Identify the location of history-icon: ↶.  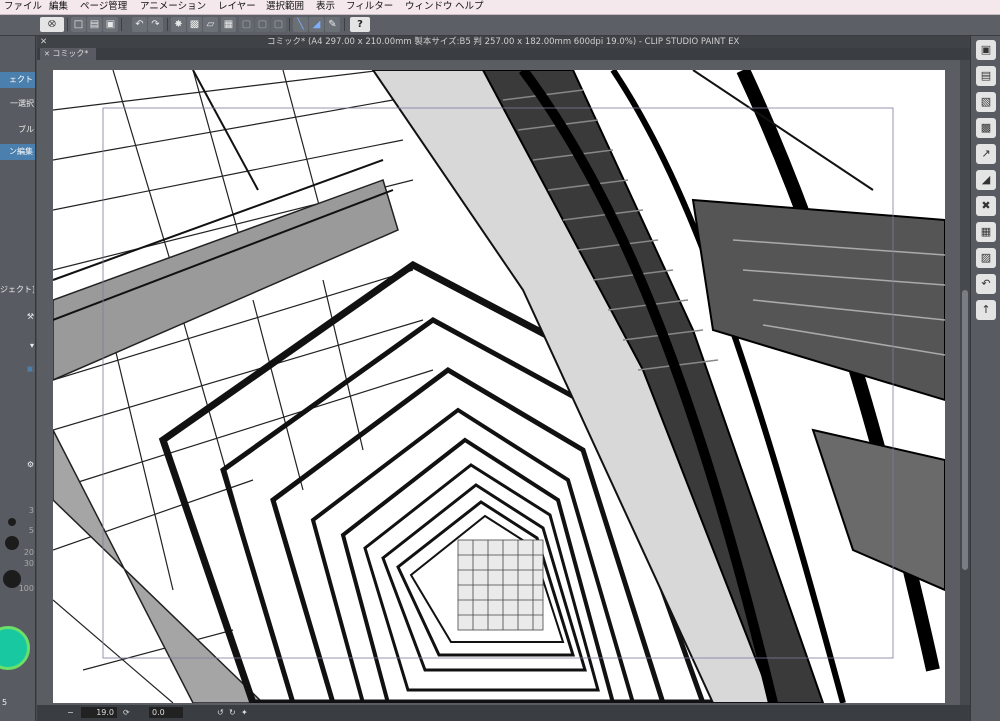
(986, 284).